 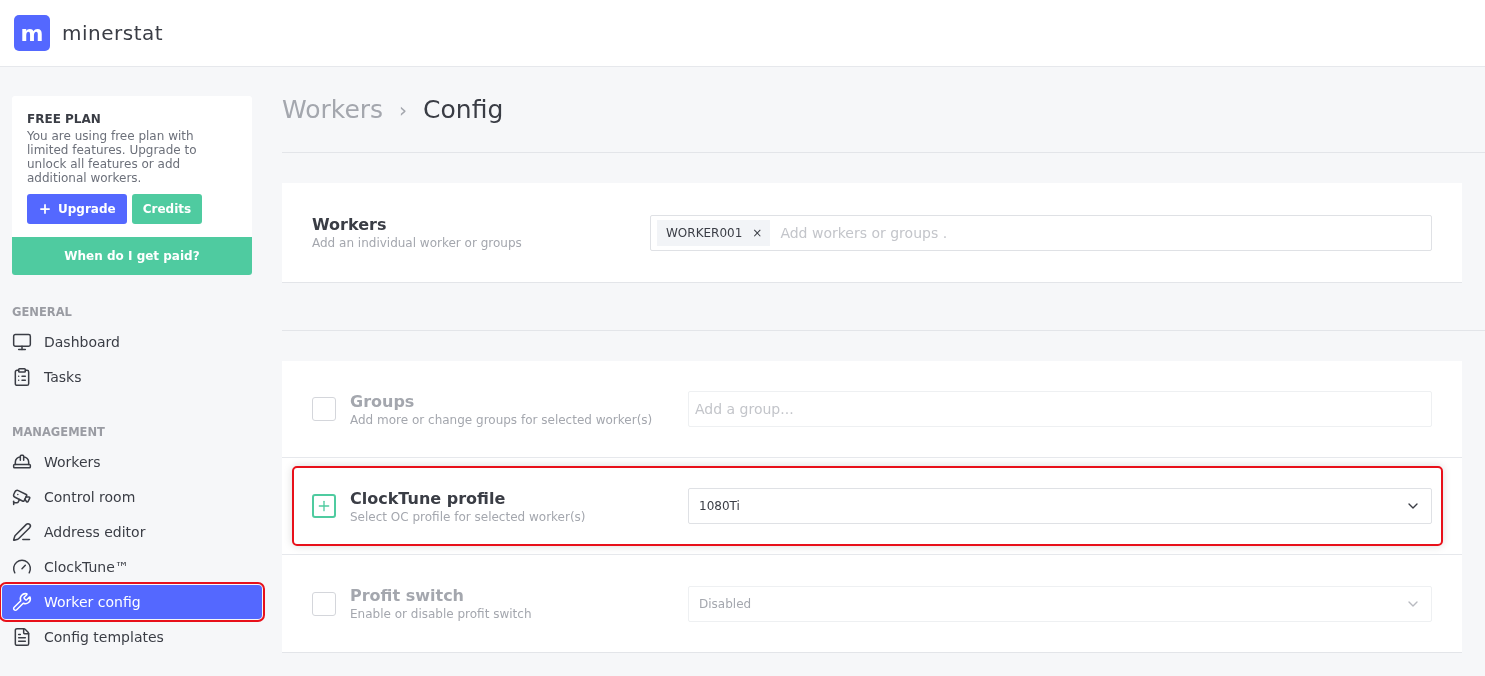 I want to click on plan-title: FREE PLAN, so click(x=64, y=119).